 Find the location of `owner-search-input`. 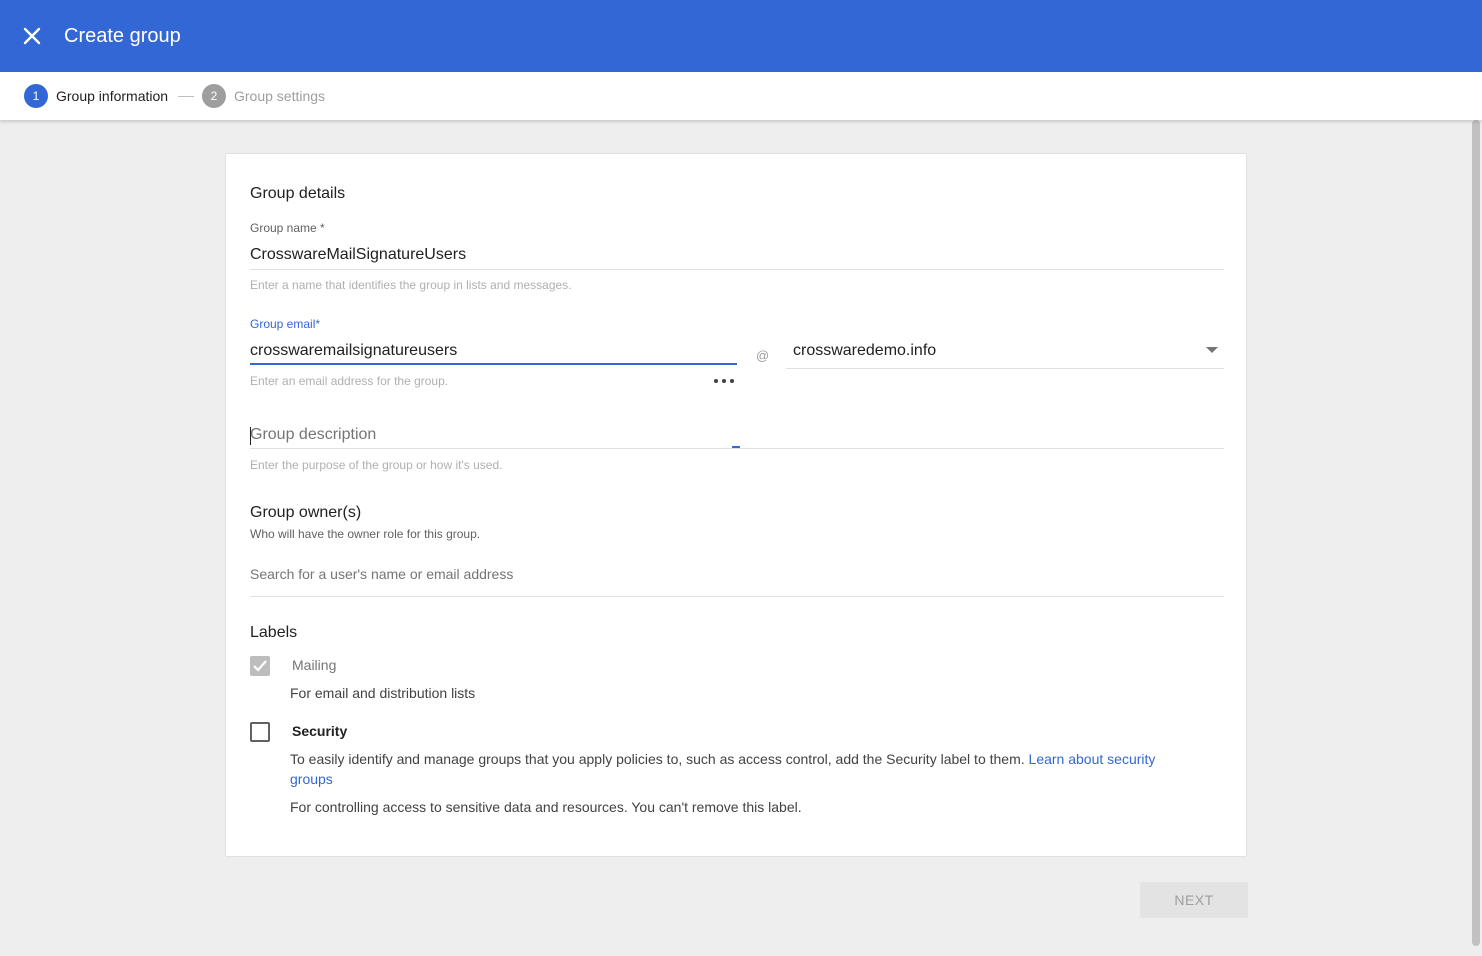

owner-search-input is located at coordinates (736, 574).